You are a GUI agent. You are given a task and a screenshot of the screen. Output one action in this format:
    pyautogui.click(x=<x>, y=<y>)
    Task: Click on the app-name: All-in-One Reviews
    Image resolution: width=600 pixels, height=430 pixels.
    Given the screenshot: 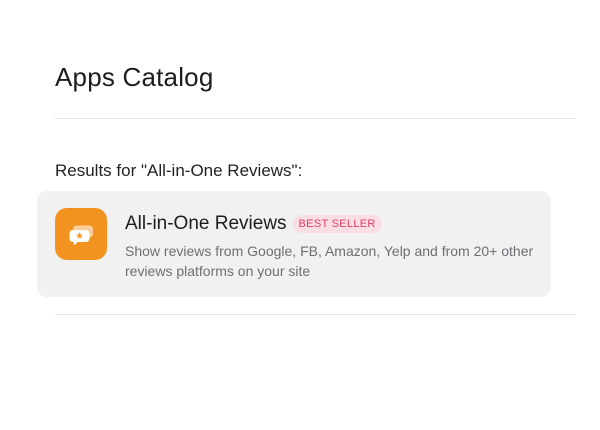 What is the action you would take?
    pyautogui.click(x=206, y=224)
    